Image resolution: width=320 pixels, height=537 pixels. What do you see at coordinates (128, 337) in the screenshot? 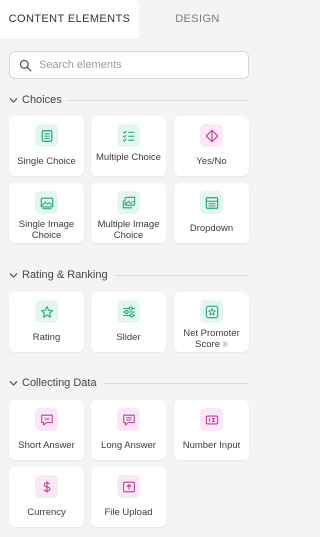
I see `element-label: Slider` at bounding box center [128, 337].